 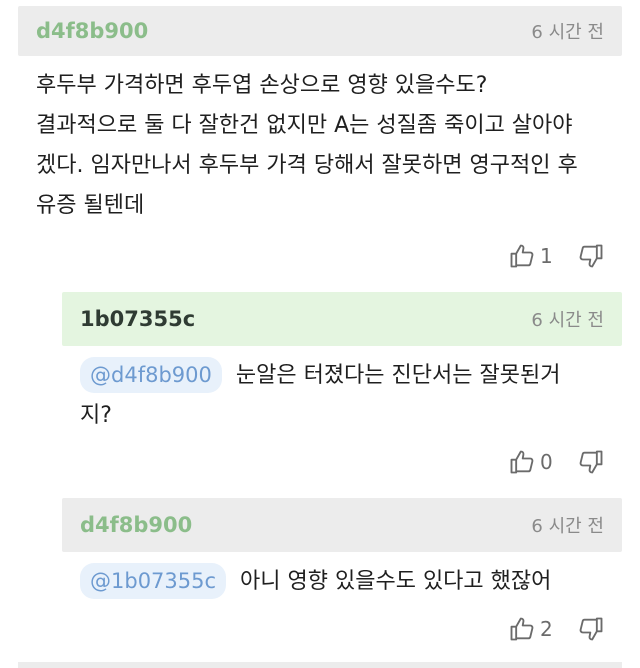 What do you see at coordinates (153, 581) in the screenshot?
I see `mention-tag: @1b07355c` at bounding box center [153, 581].